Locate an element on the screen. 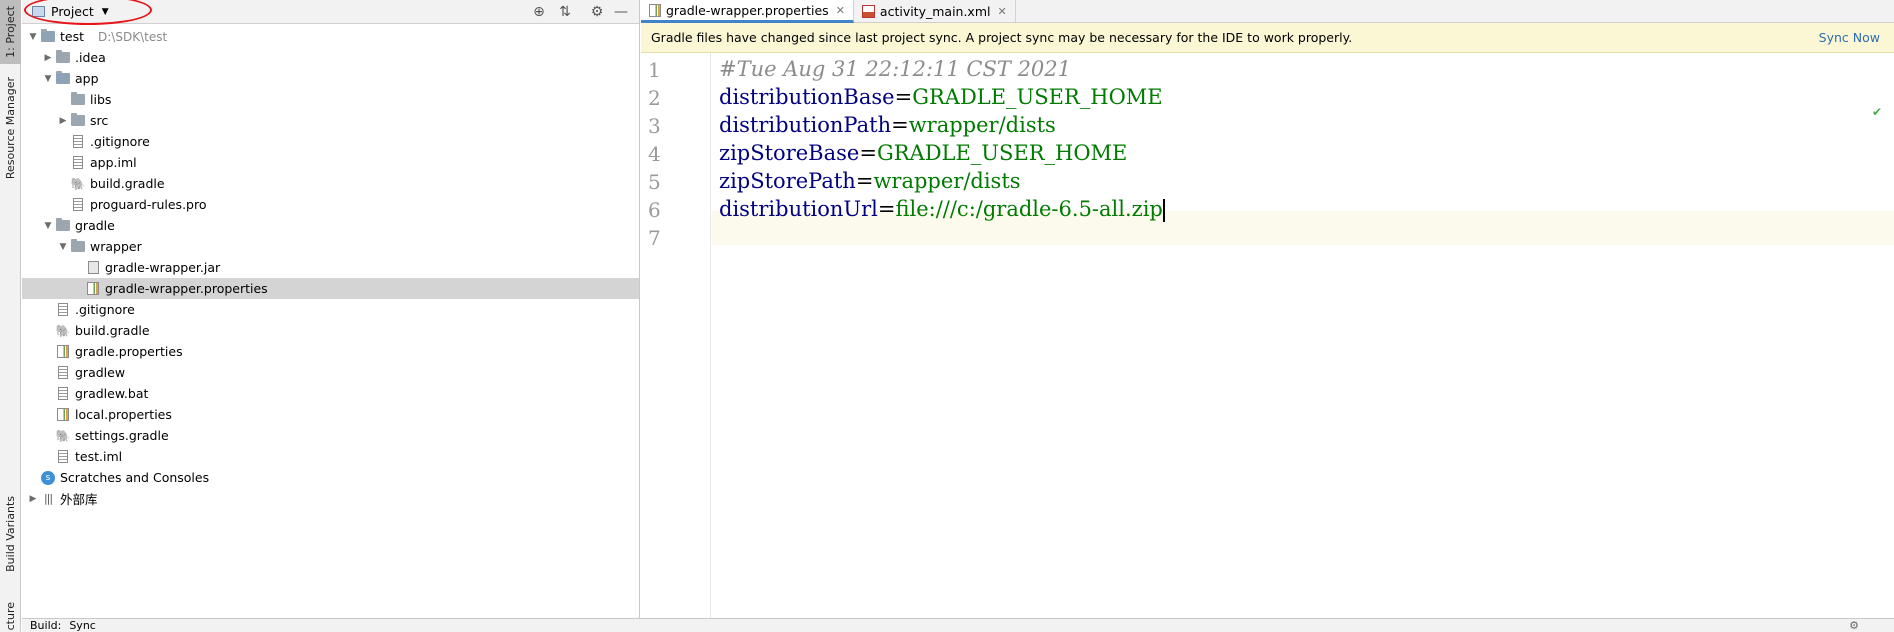  tree-item: ▼ gradle is located at coordinates (330, 225).